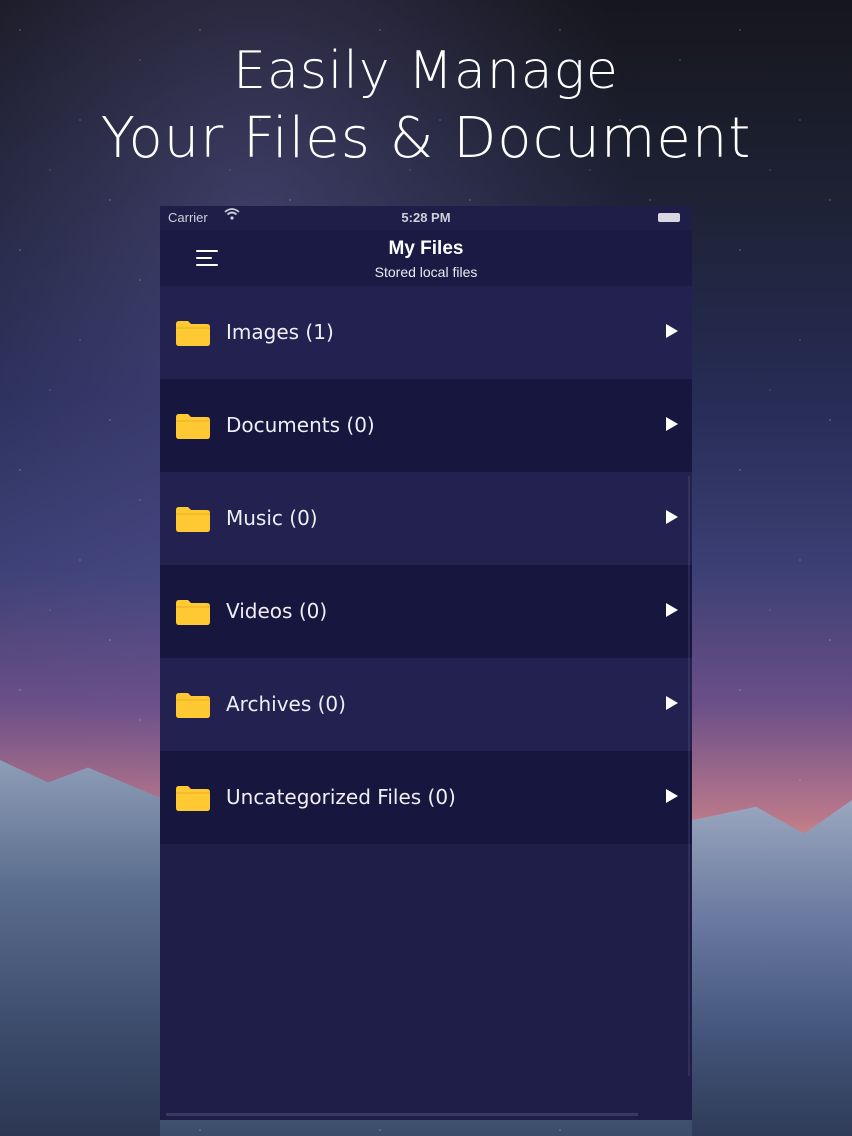  What do you see at coordinates (277, 611) in the screenshot?
I see `folder-label: Videos (0)` at bounding box center [277, 611].